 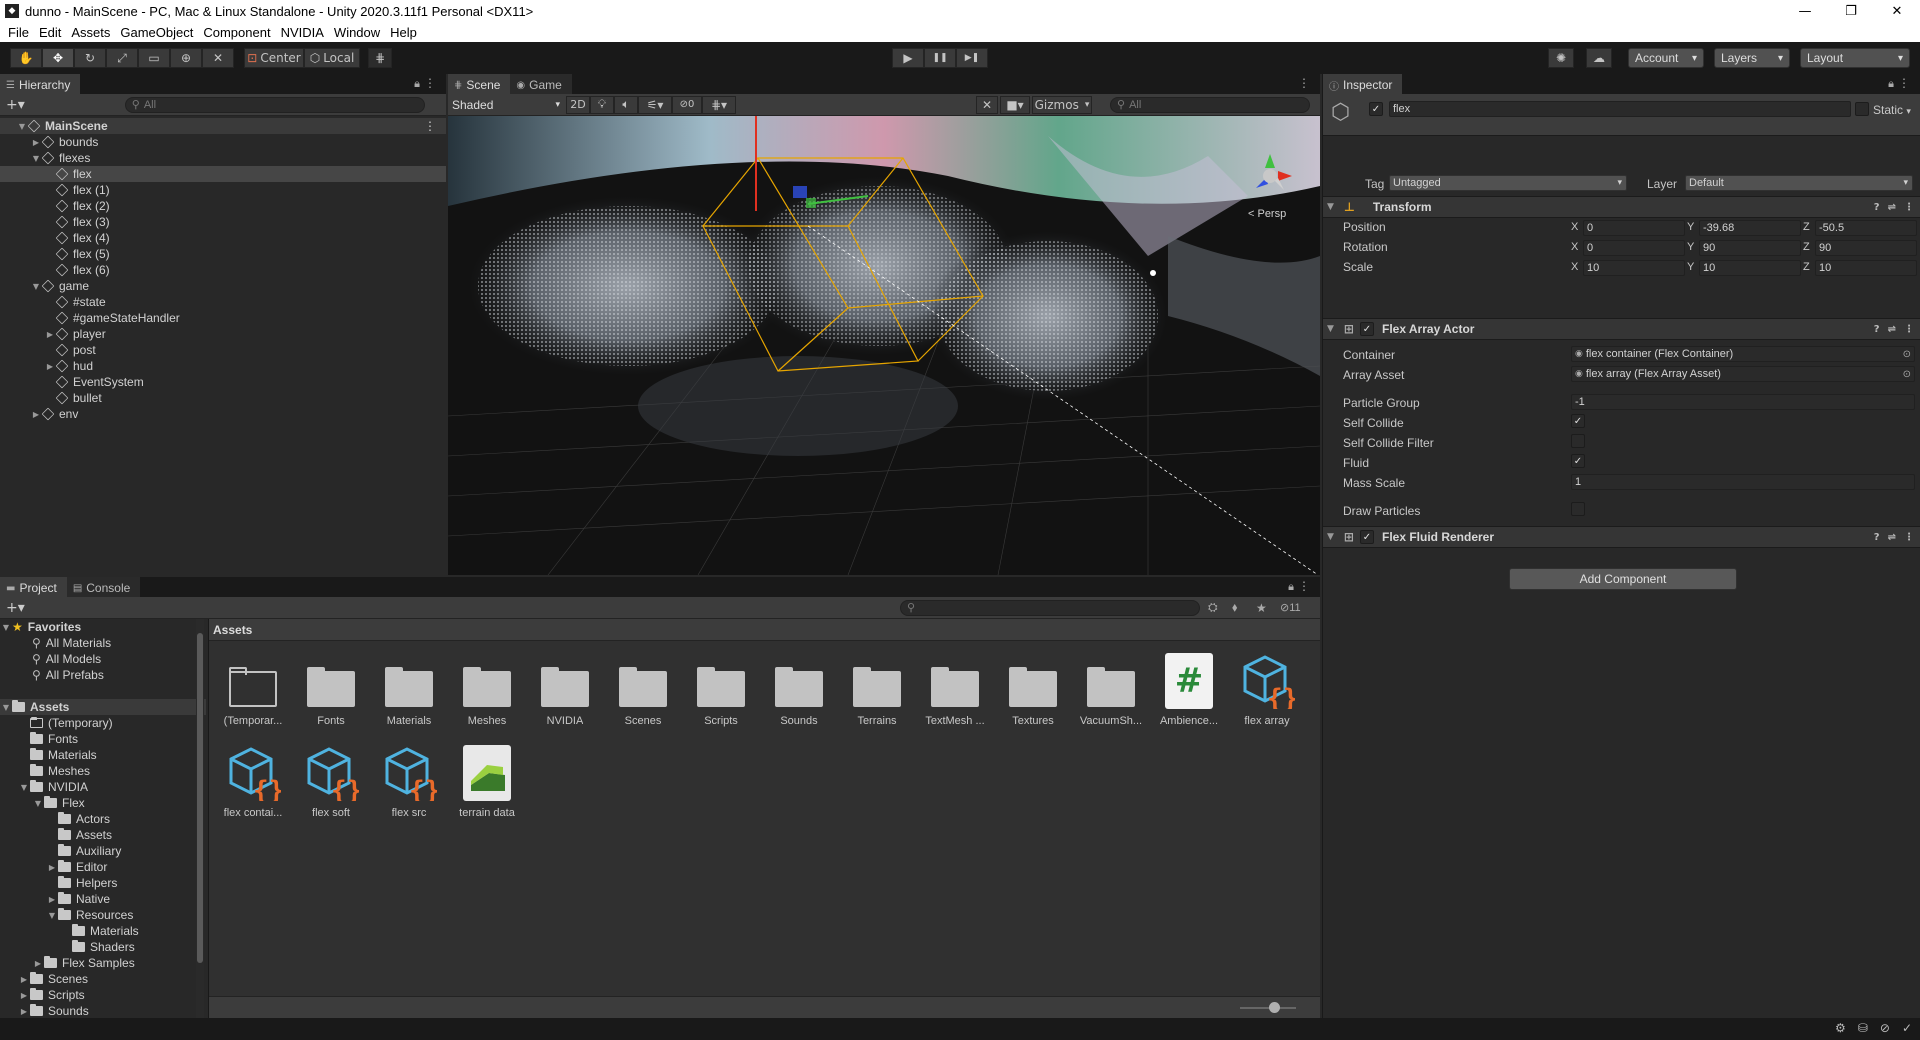 What do you see at coordinates (40, 84) in the screenshot?
I see `tab-hierarchy: ☰ Hierarchy` at bounding box center [40, 84].